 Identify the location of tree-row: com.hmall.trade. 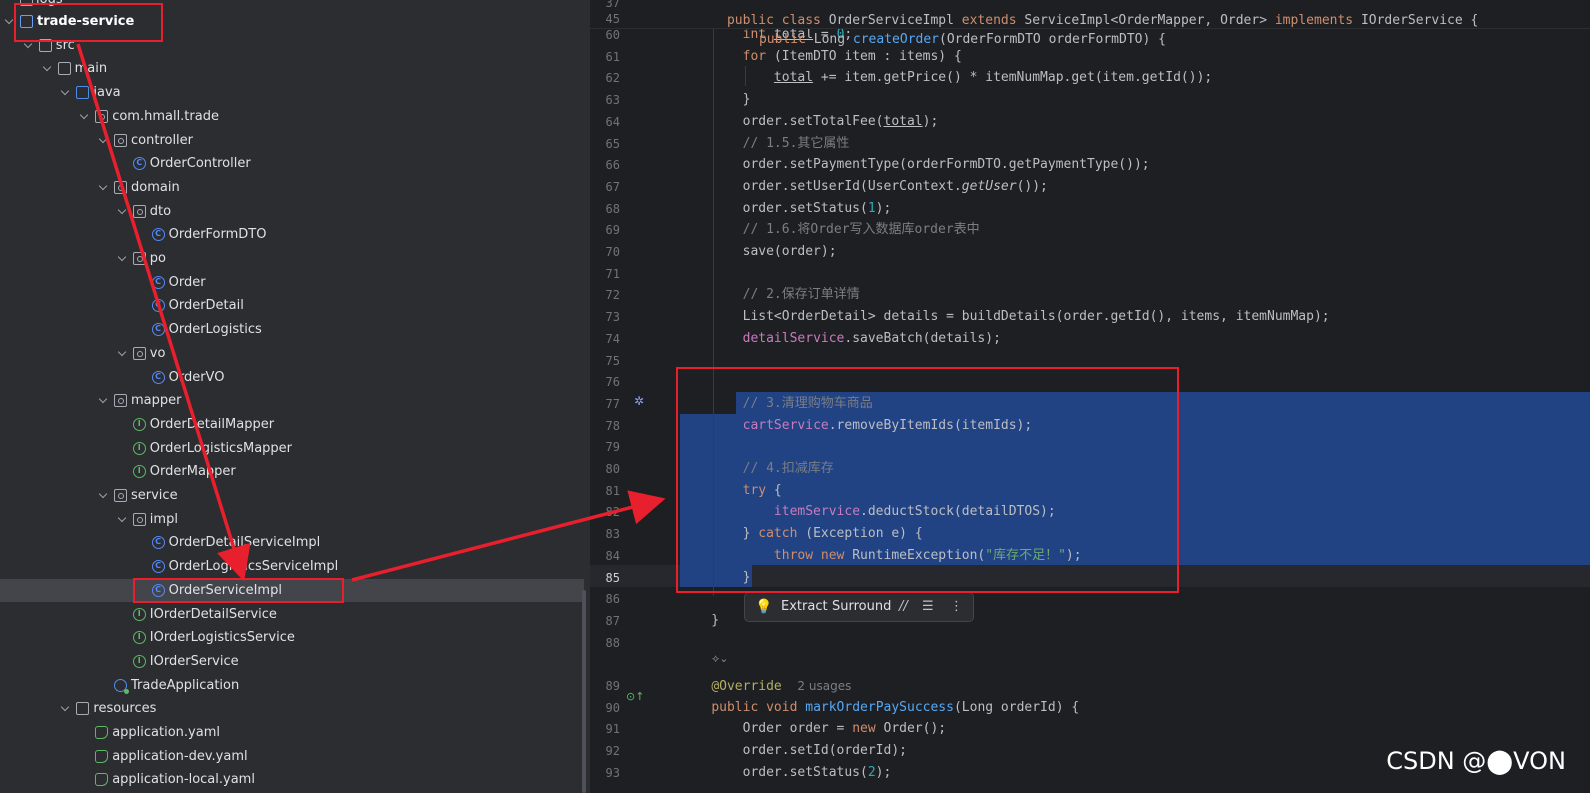
(292, 116).